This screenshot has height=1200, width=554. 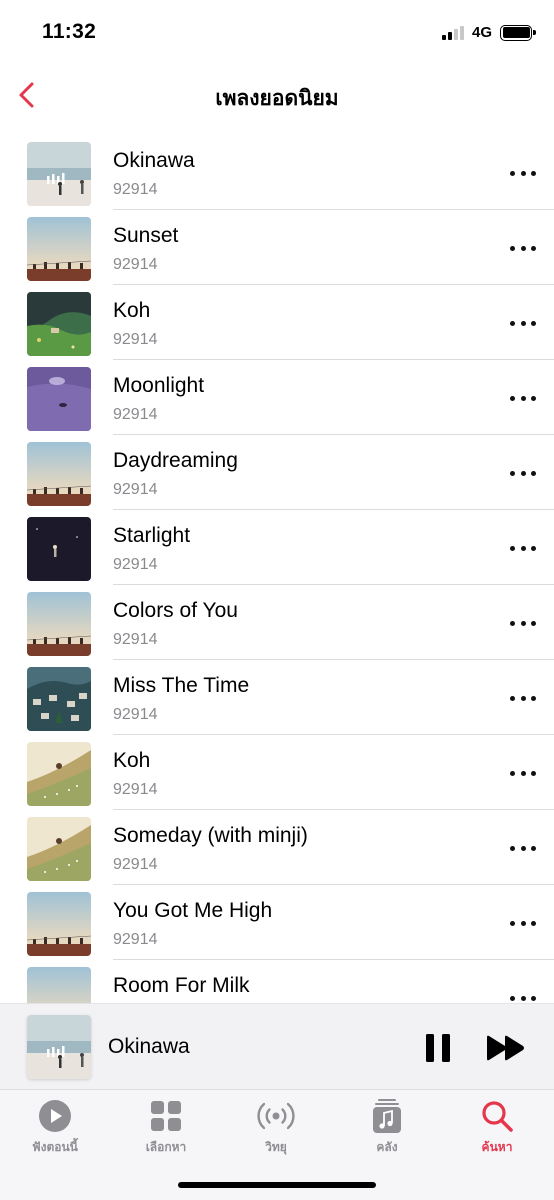 What do you see at coordinates (55, 1147) in the screenshot?
I see `tab-label: ฟังตอนนี้` at bounding box center [55, 1147].